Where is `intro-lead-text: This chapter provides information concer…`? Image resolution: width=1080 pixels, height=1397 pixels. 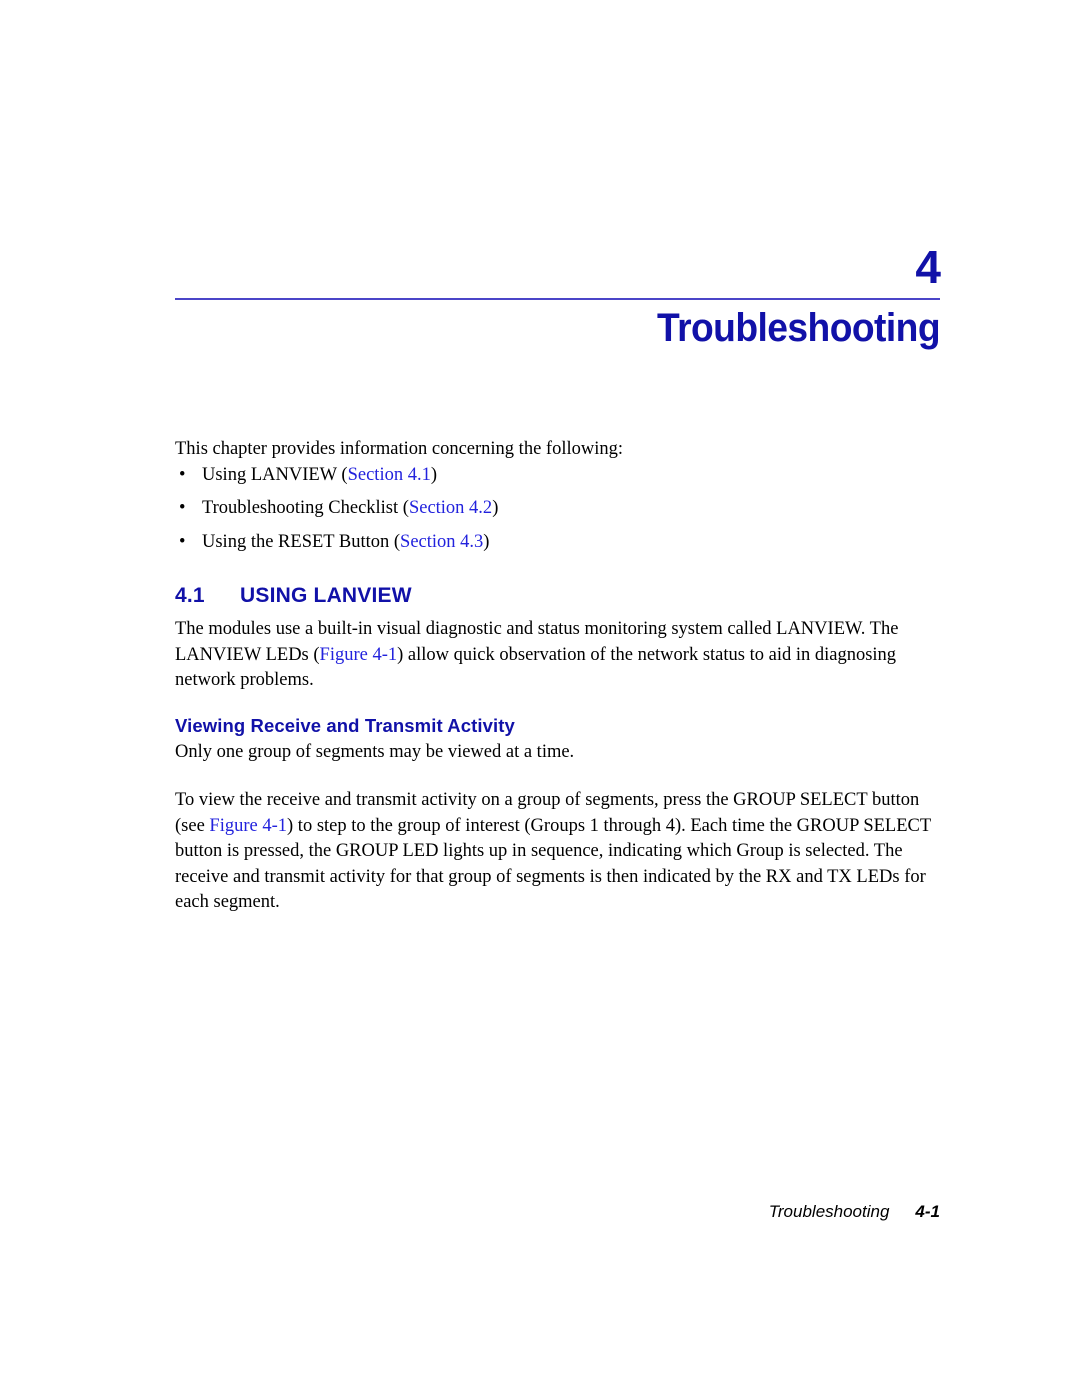
intro-lead-text: This chapter provides information concer… is located at coordinates (399, 449).